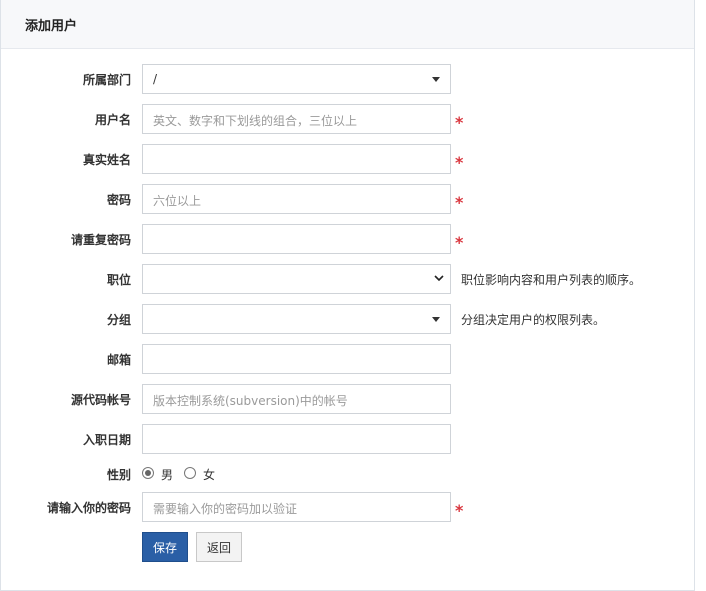  What do you see at coordinates (165, 547) in the screenshot?
I see `save-button: 保存` at bounding box center [165, 547].